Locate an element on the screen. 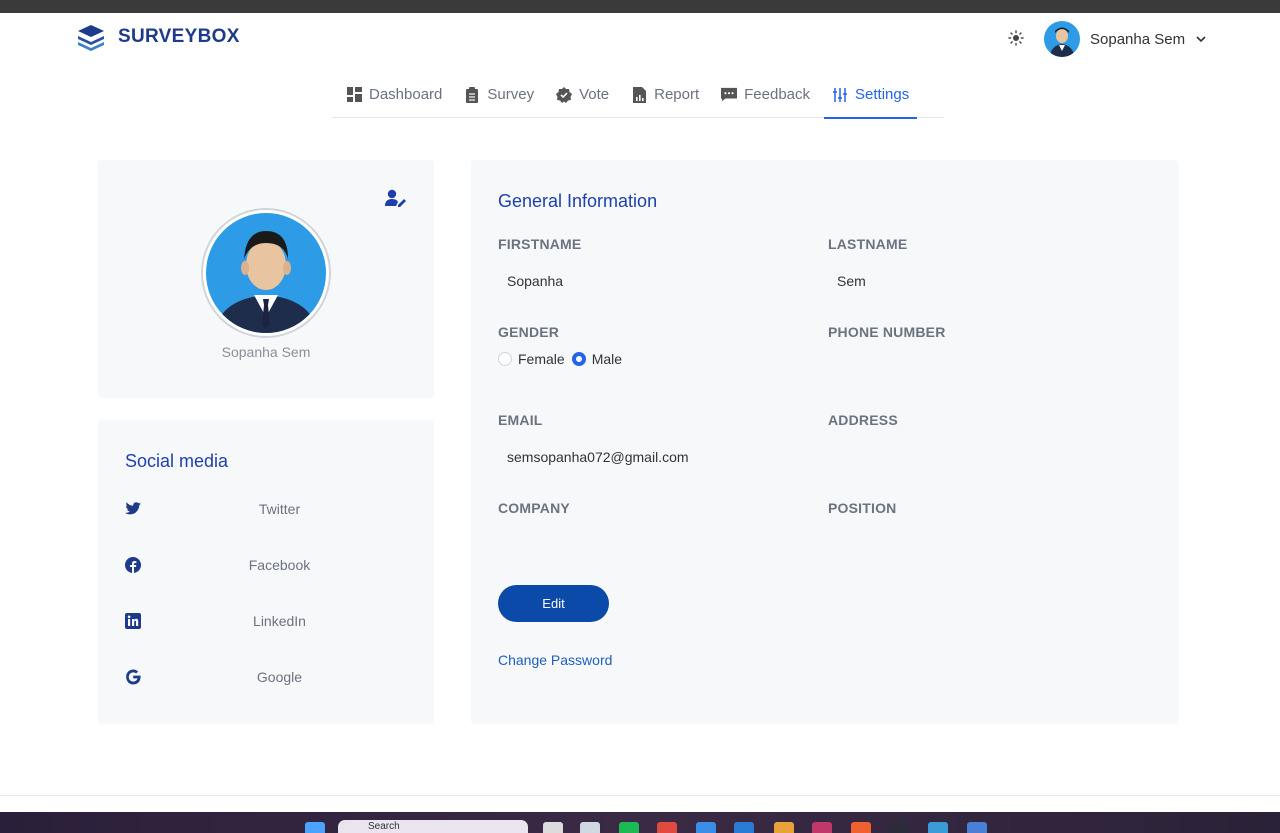 The height and width of the screenshot is (833, 1280). theme-toggle-button is located at coordinates (1016, 38).